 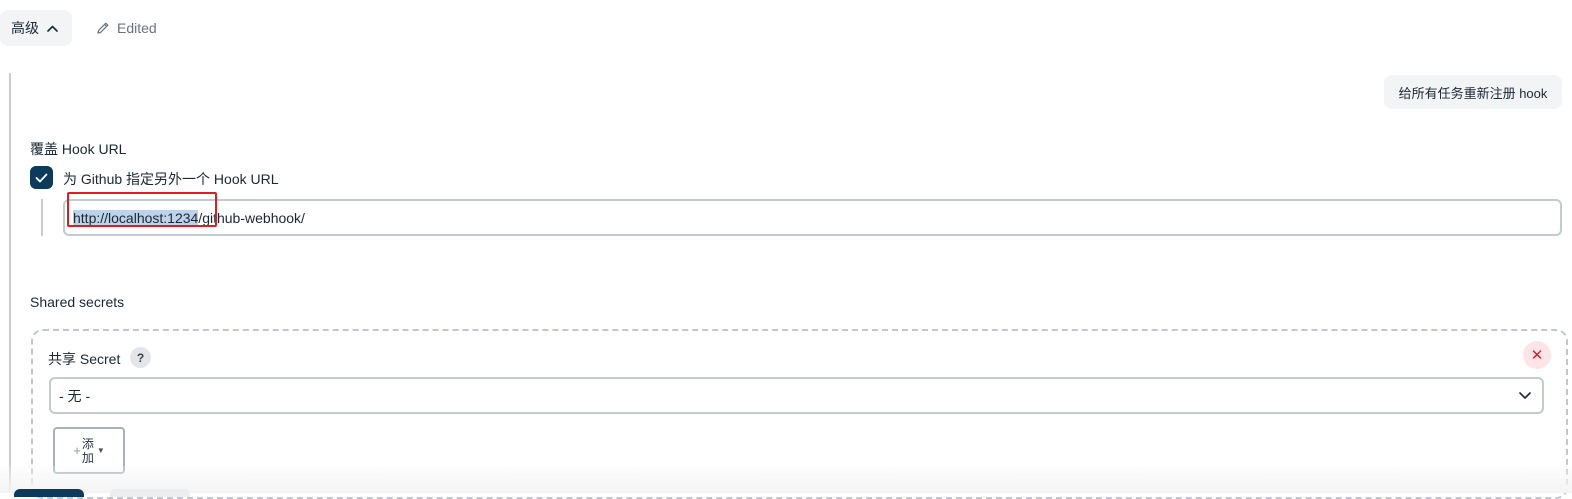 I want to click on save-button, so click(x=49, y=493).